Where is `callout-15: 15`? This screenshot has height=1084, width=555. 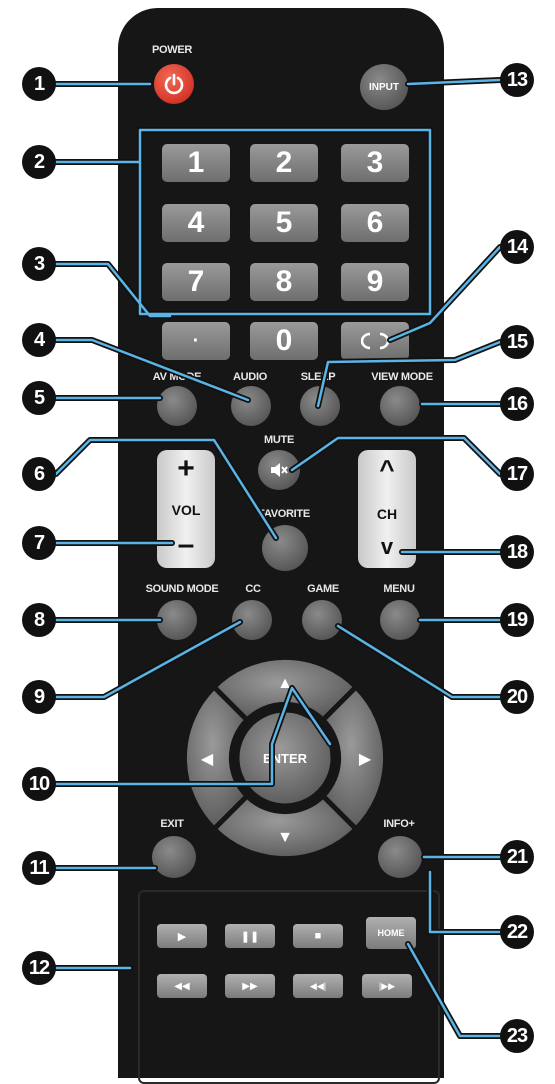 callout-15: 15 is located at coordinates (517, 342).